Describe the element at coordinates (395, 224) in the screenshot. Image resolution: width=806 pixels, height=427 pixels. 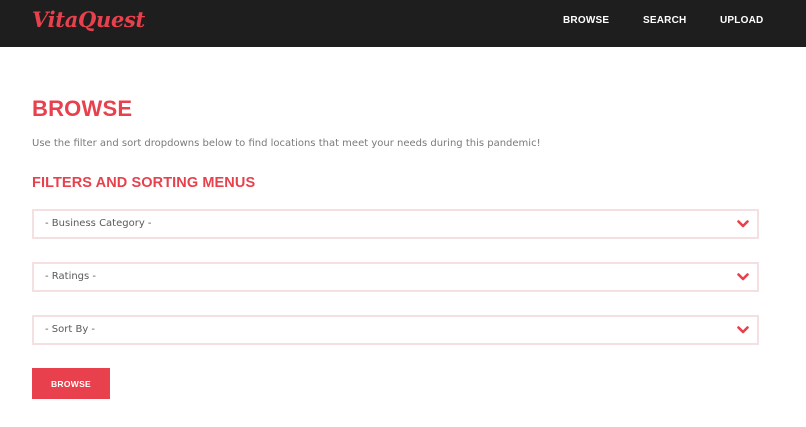
I see `business-category-select: - Business Category -` at that location.